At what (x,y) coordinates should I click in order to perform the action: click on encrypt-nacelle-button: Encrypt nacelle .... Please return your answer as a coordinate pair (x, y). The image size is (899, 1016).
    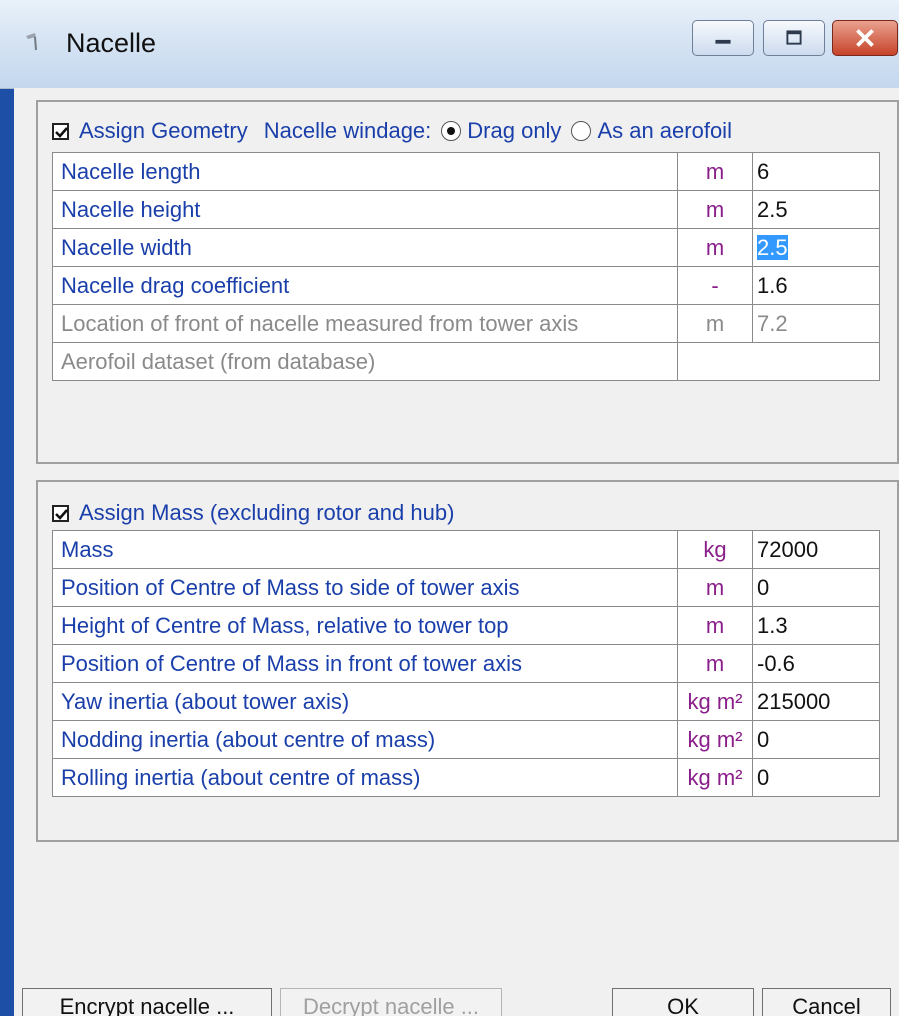
    Looking at the image, I should click on (147, 1002).